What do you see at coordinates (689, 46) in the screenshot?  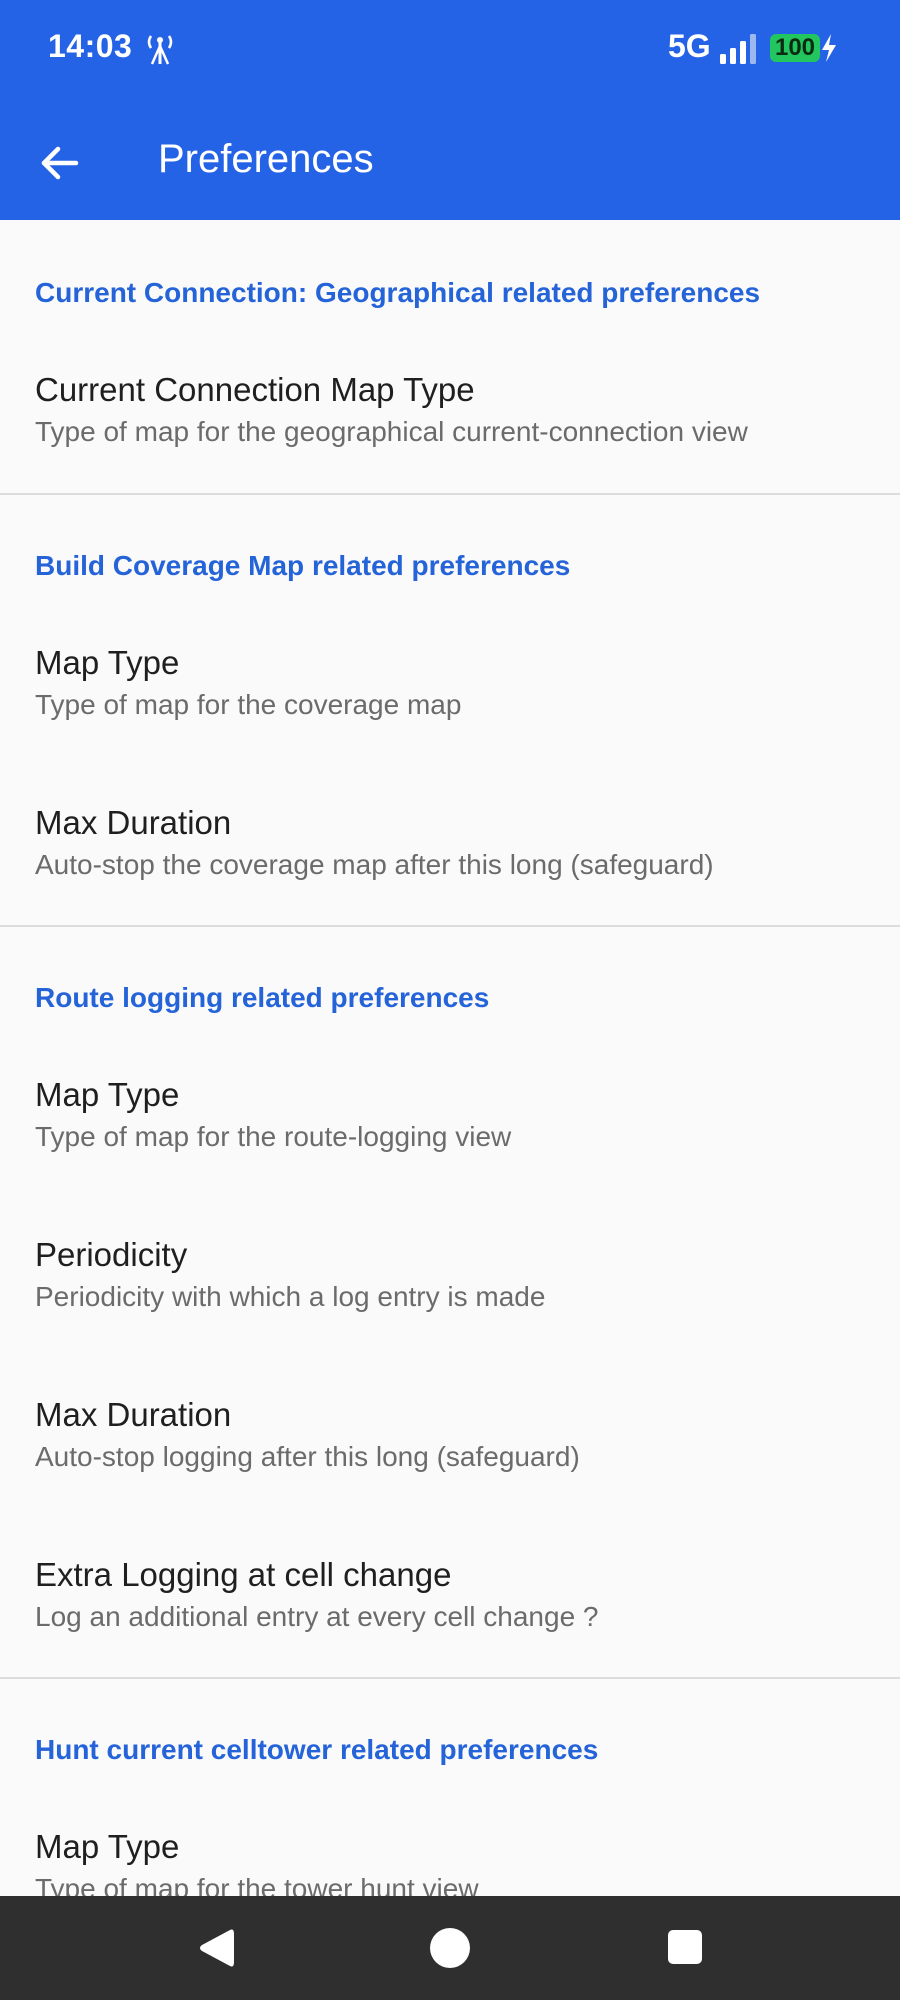 I see `network-type: 5G` at bounding box center [689, 46].